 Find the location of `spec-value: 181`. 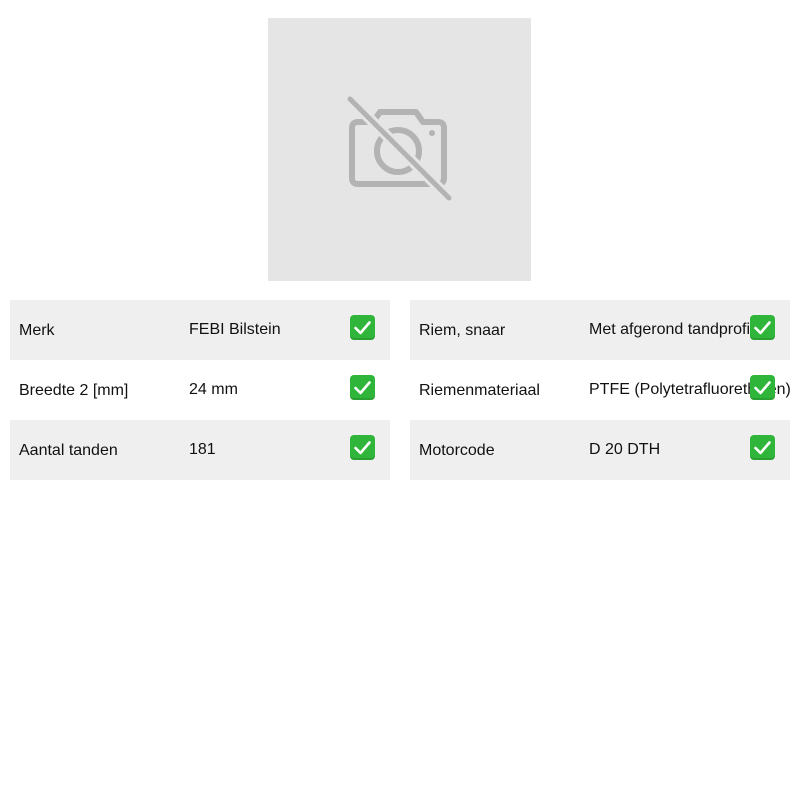

spec-value: 181 is located at coordinates (202, 449).